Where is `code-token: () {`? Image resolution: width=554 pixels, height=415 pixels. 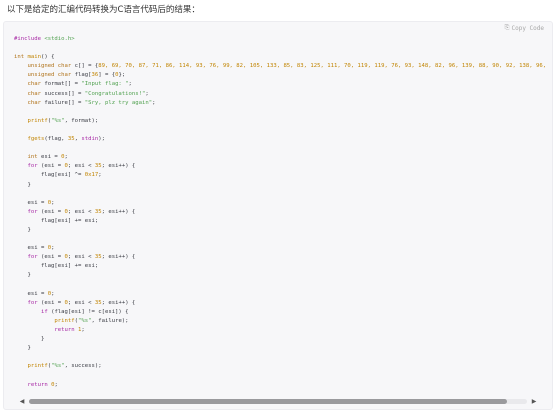
code-token: () { is located at coordinates (47, 57).